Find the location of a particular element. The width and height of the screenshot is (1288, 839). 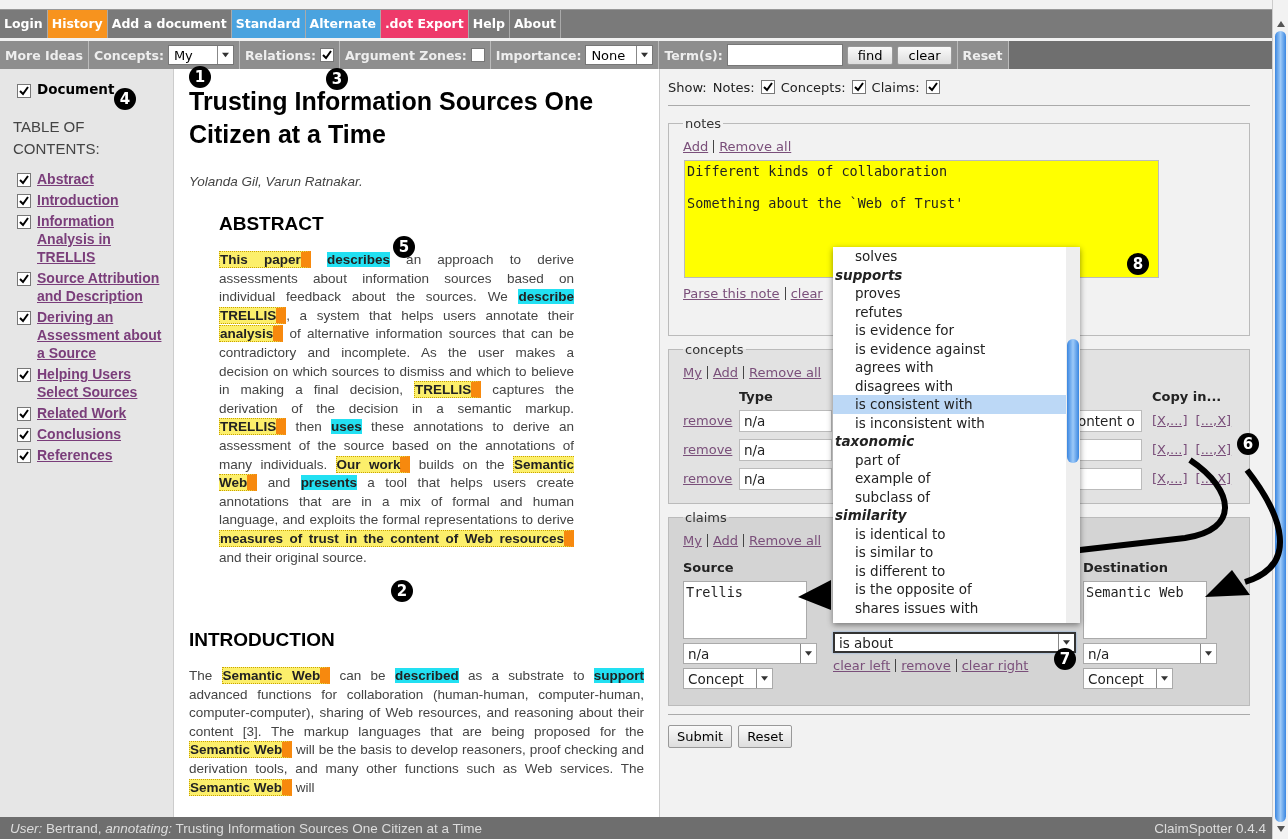

dropdown-option: proves is located at coordinates (949, 293).